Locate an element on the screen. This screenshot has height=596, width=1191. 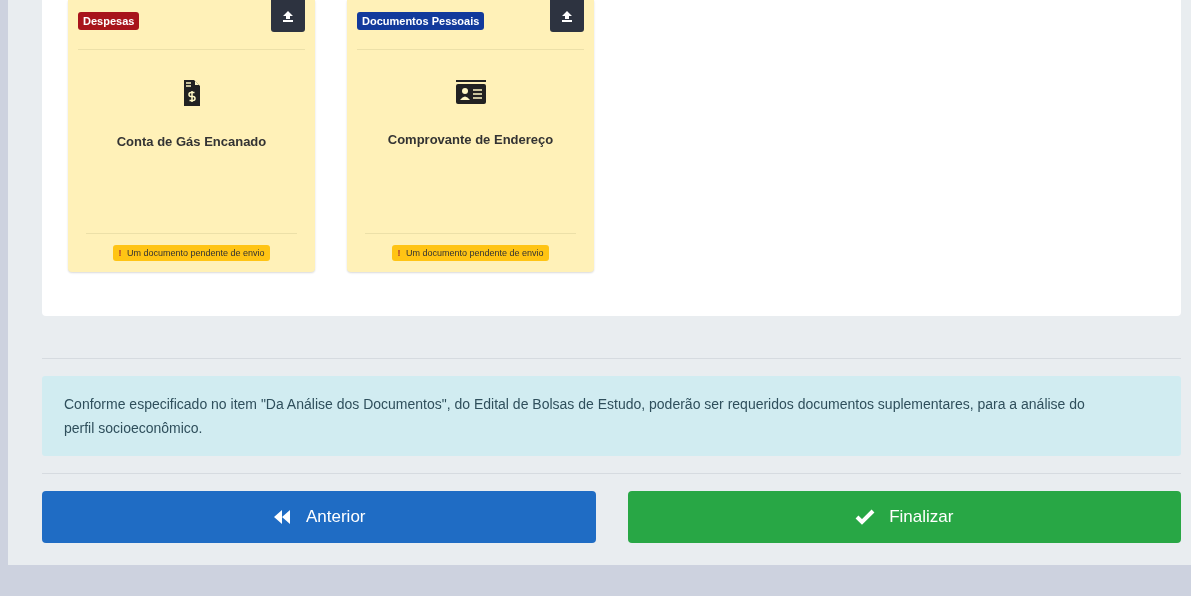
info-alert: Conforme especificado no item "Da Análise dos Documentos", do Edital de Bolsas de Estudo, poderão ser requeridos documentos suplementares, para a análise do perfil socioeconômico. is located at coordinates (611, 416).